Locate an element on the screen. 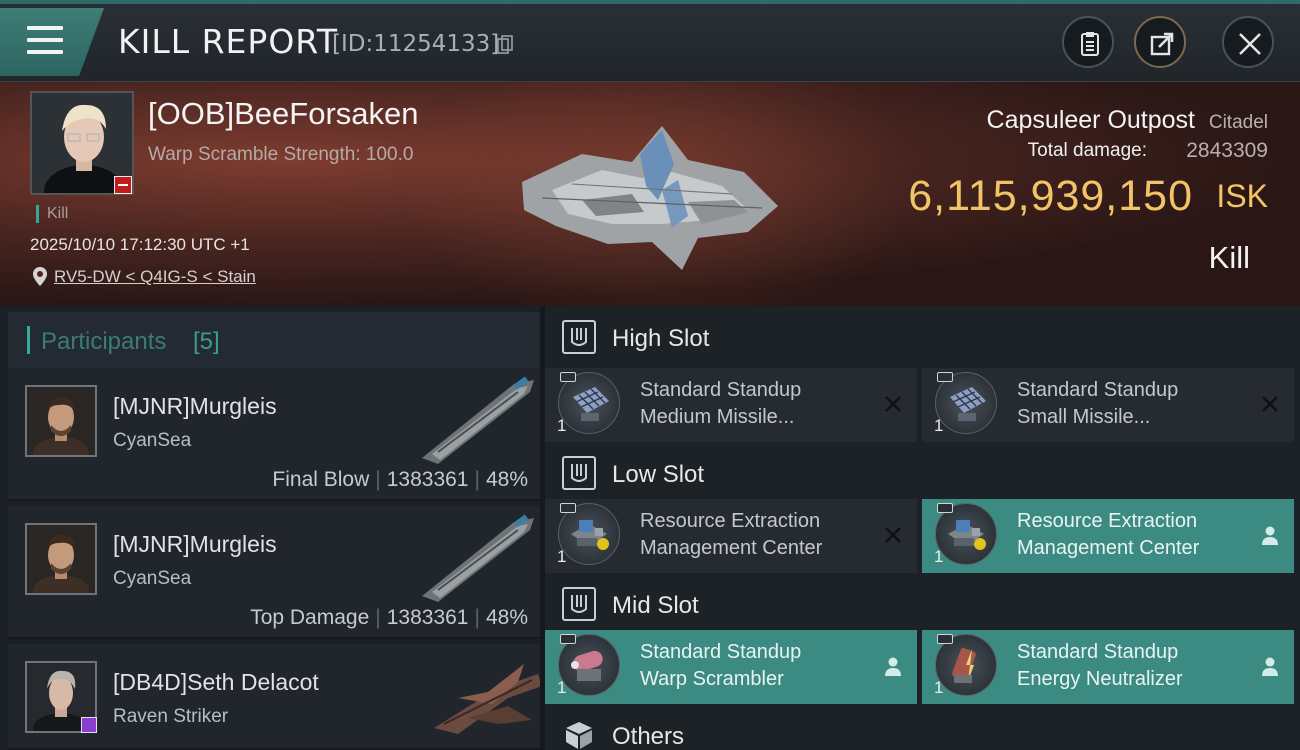 The width and height of the screenshot is (1300, 750). participant-stats: Final Blow | 1383361 | 48% is located at coordinates (400, 480).